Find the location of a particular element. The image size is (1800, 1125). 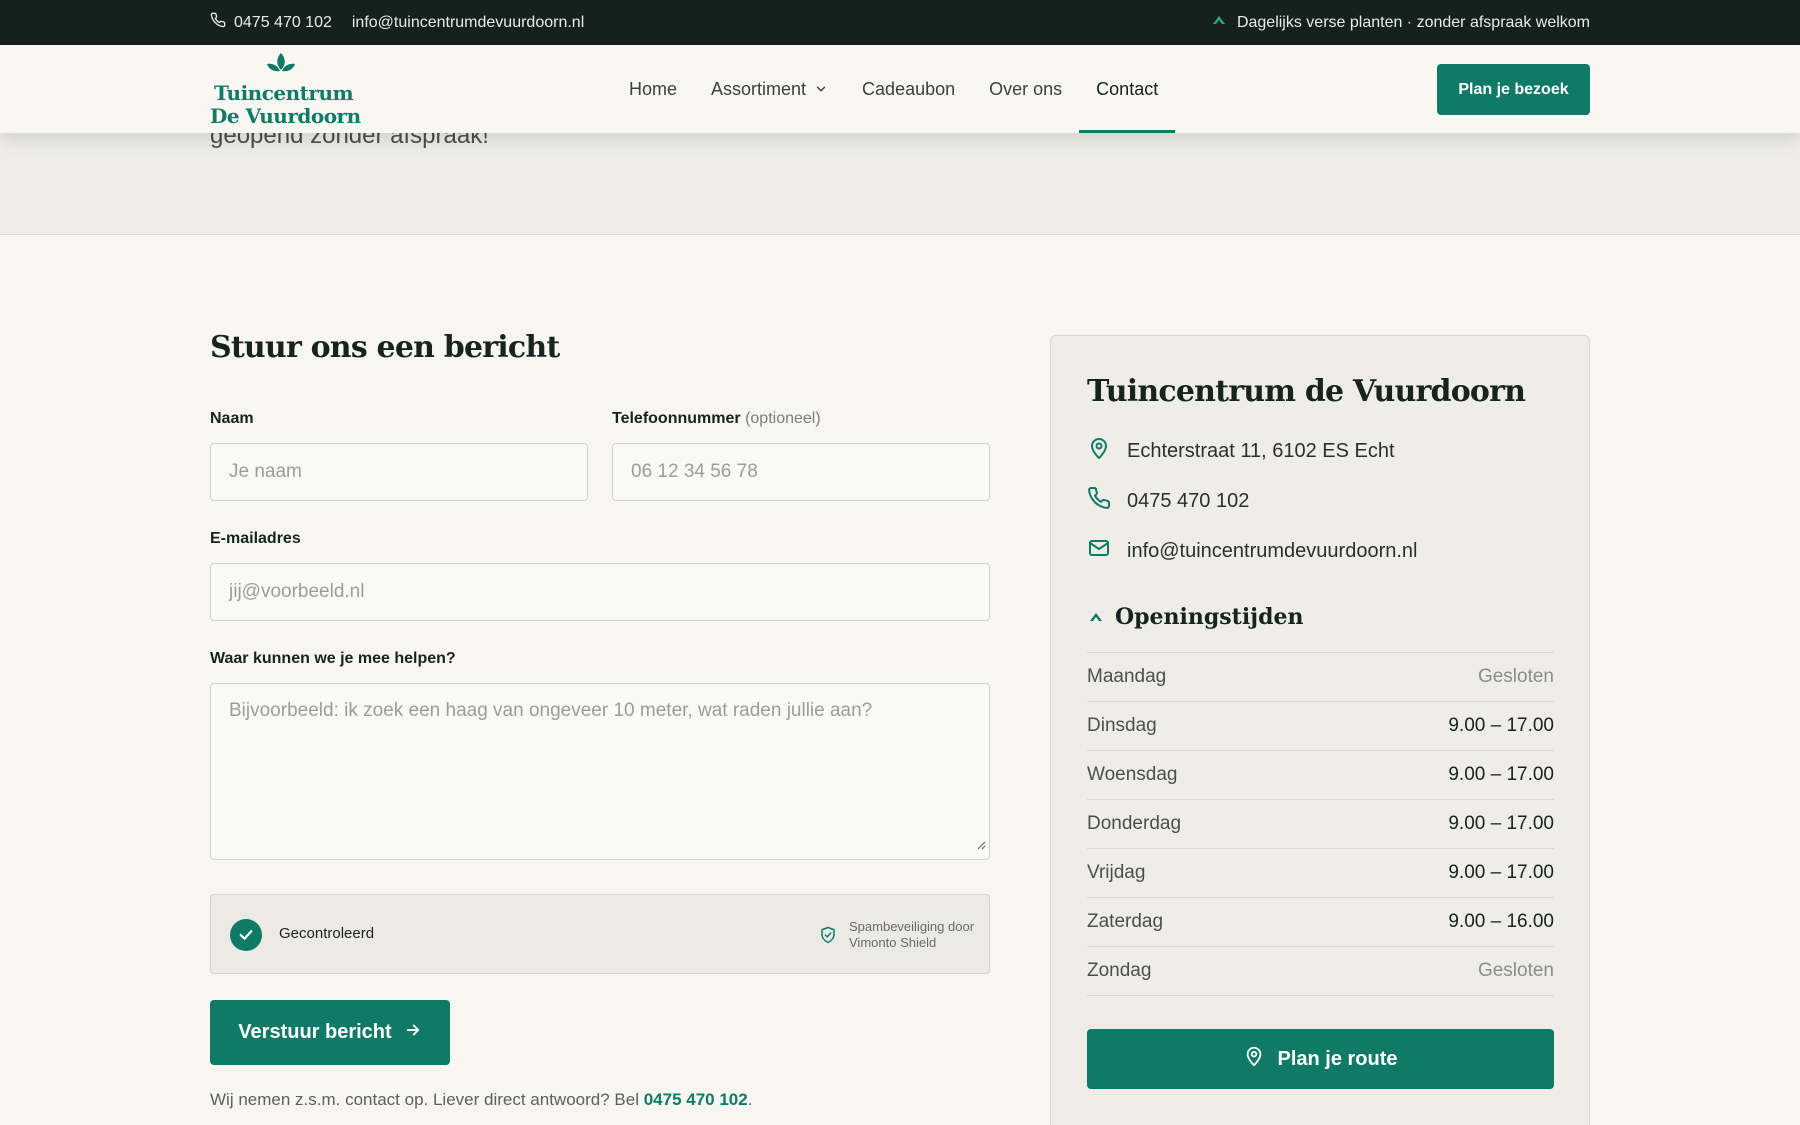

nav-over-ons-label: Over ons is located at coordinates (1026, 88).